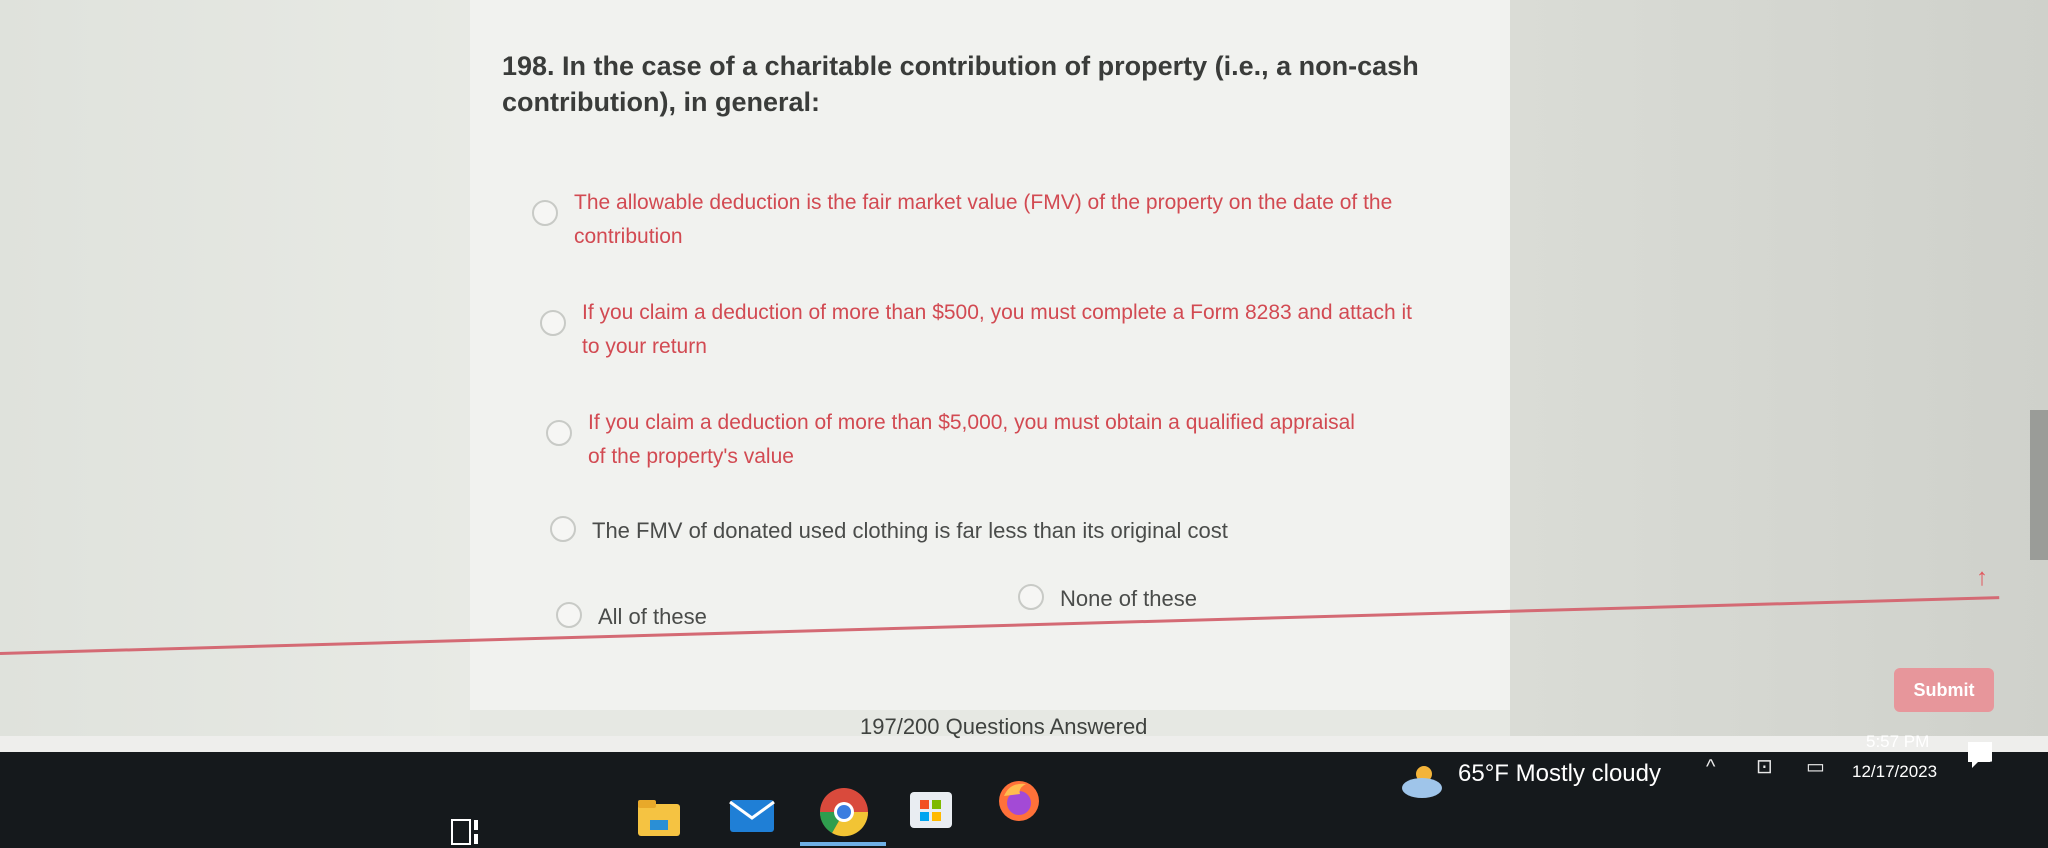 This screenshot has width=2048, height=848. What do you see at coordinates (843, 844) in the screenshot?
I see `active-app-indicator` at bounding box center [843, 844].